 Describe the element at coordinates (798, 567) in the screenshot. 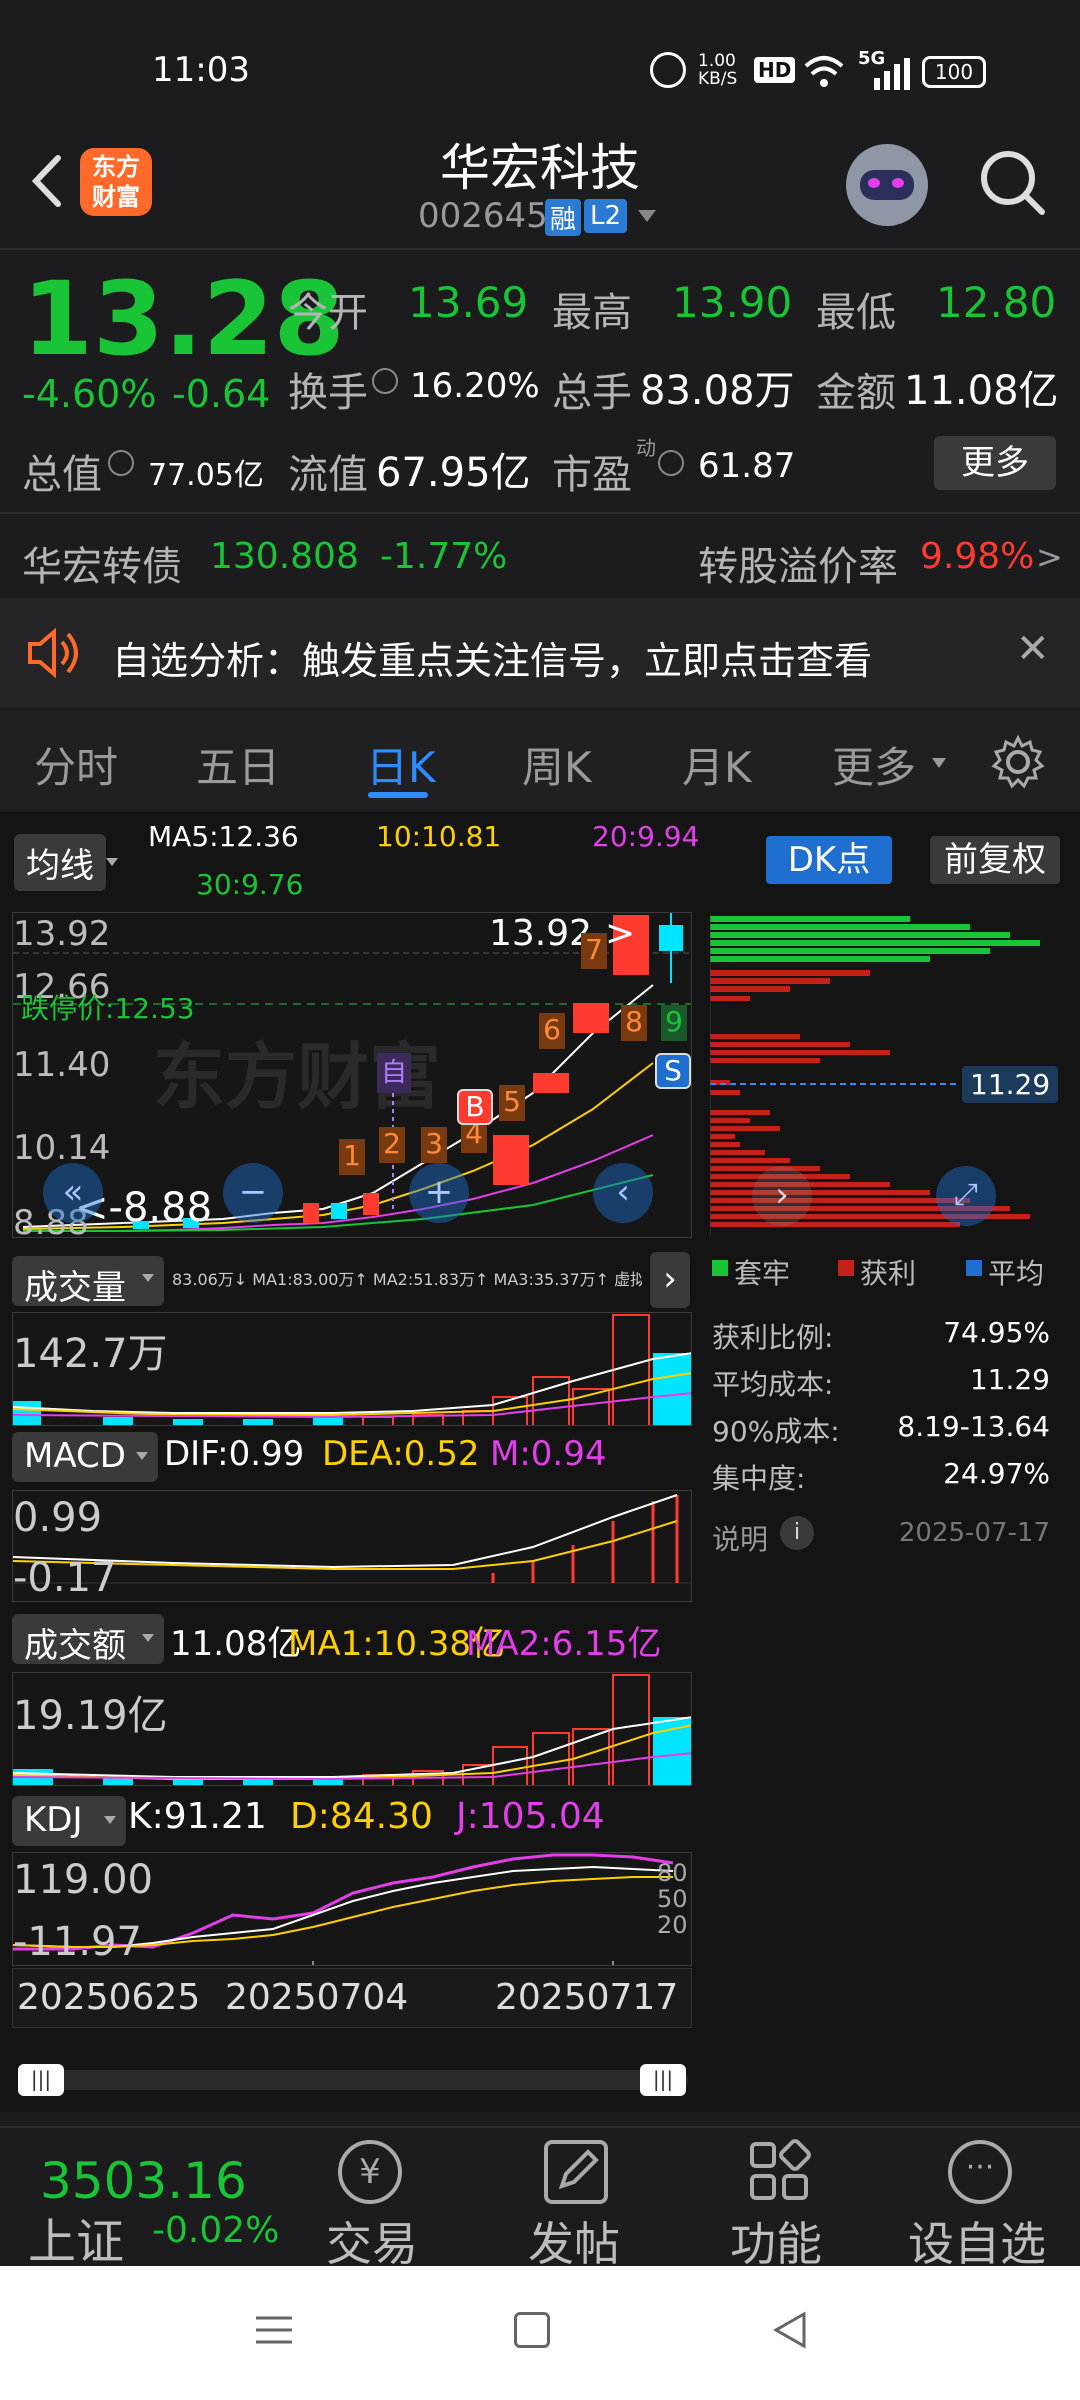

I see `premium-label: 转股溢价率` at that location.